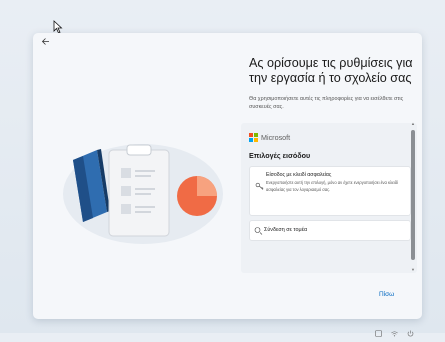 Image resolution: width=445 pixels, height=342 pixels. I want to click on system-tray, so click(394, 330).